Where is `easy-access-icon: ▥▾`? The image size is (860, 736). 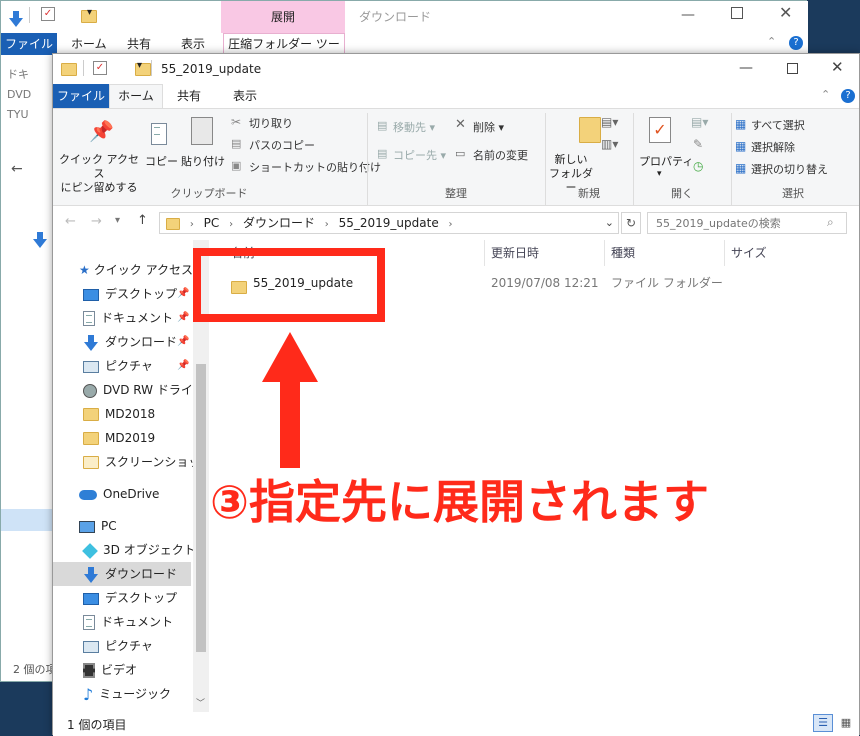
easy-access-icon: ▥▾ is located at coordinates (609, 144).